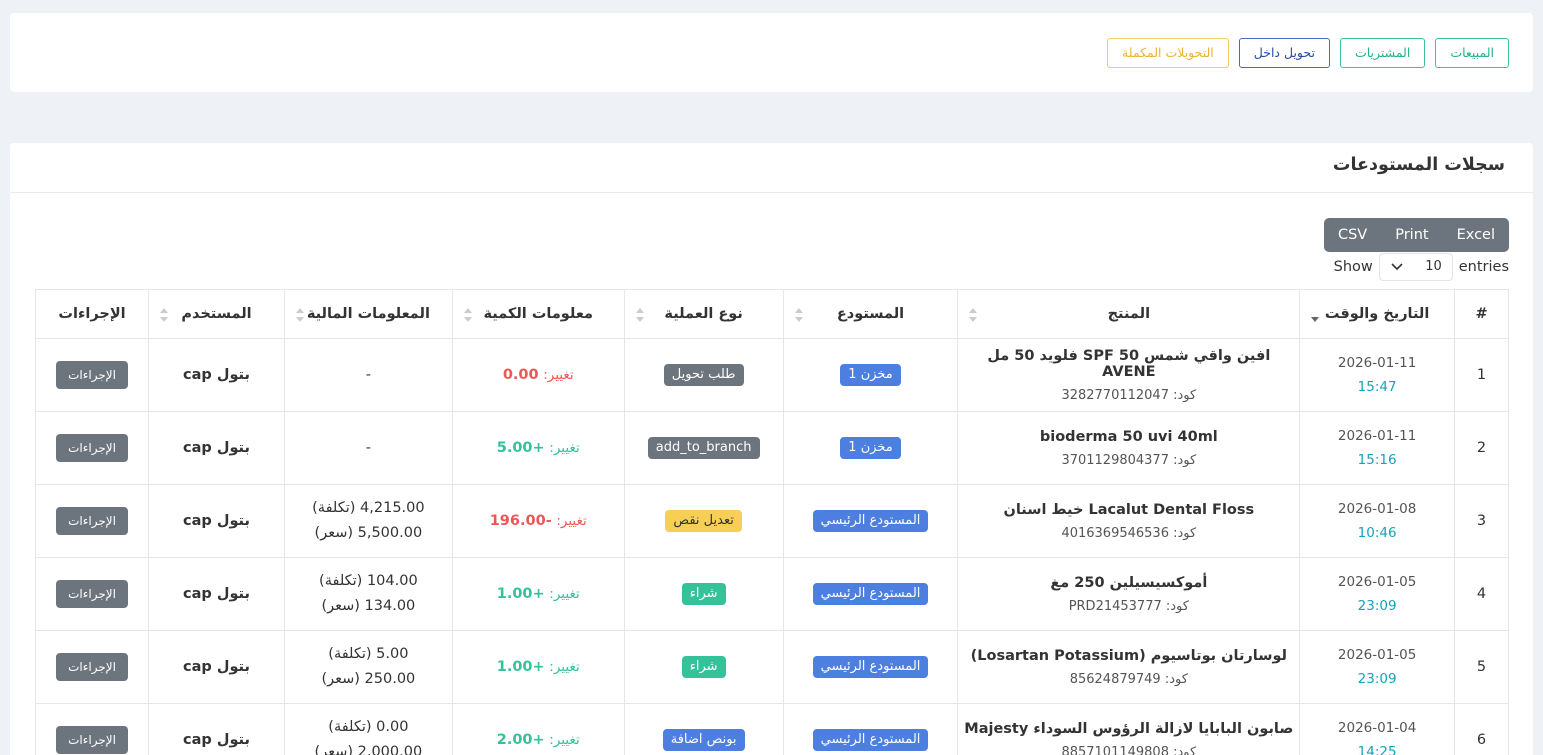 The height and width of the screenshot is (755, 1543). I want to click on row-financial-info: 0.00 (تكلفة) 2,000.00 (سعر), so click(368, 729).